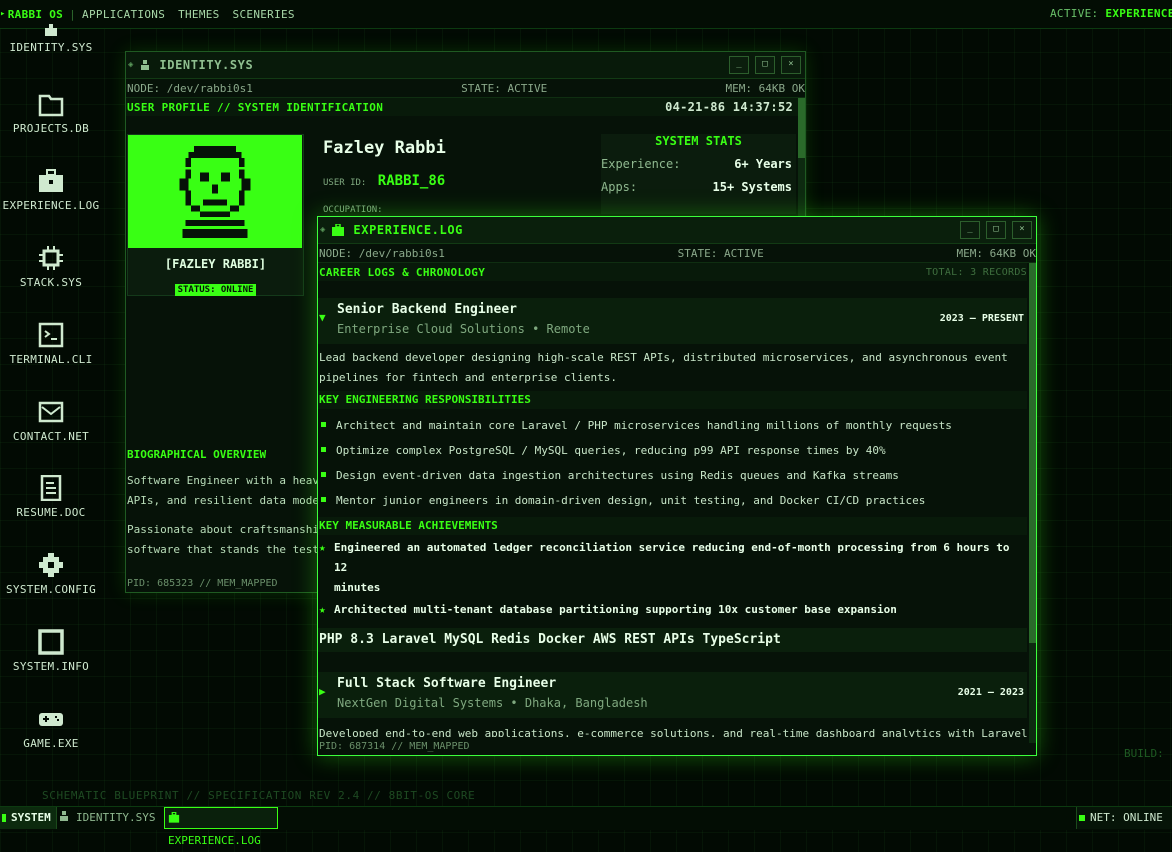 Image resolution: width=1172 pixels, height=852 pixels. Describe the element at coordinates (322, 317) in the screenshot. I see `expand-arrow-icon: ▼` at that location.